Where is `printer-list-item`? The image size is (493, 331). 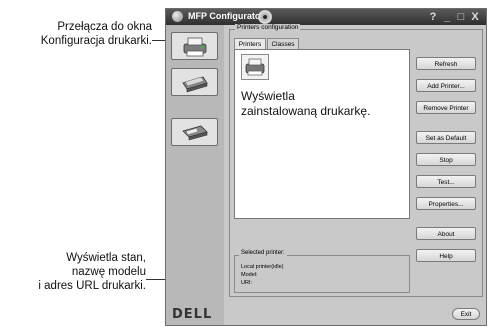
printer-list-item is located at coordinates (255, 67).